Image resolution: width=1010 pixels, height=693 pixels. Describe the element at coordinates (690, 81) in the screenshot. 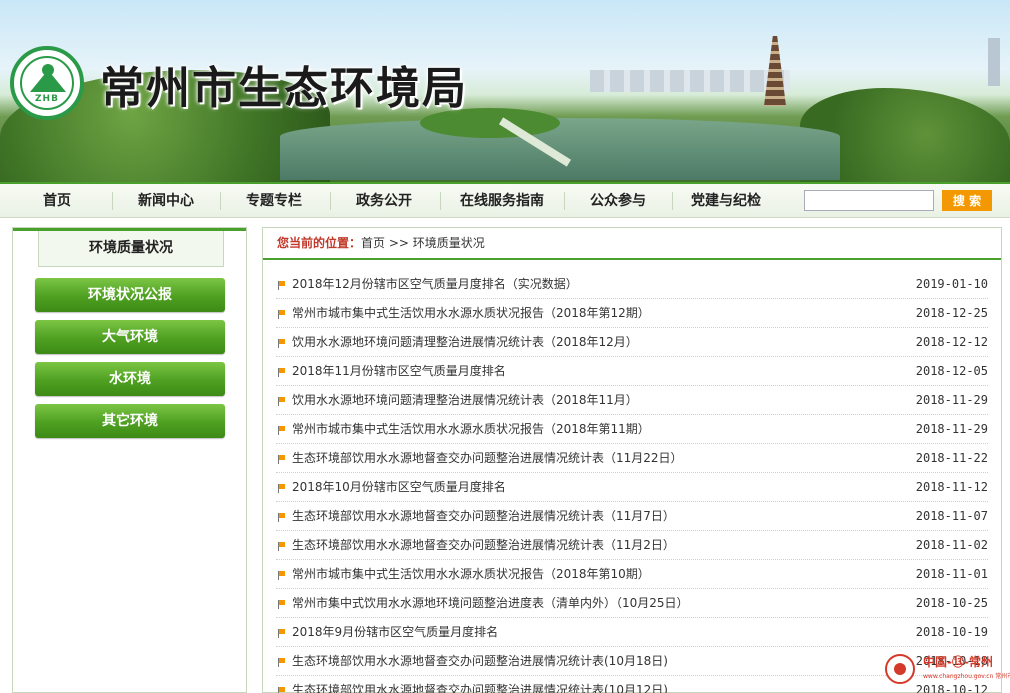

I see `city-skyline` at that location.